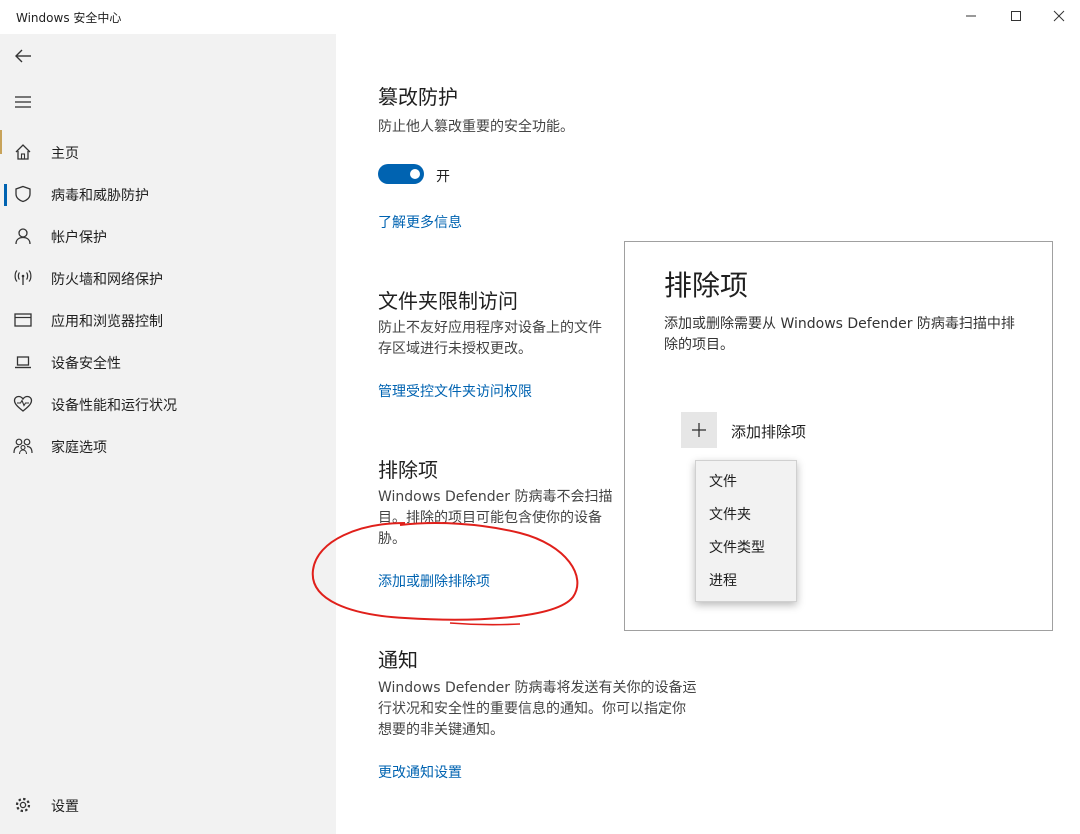 This screenshot has height=834, width=1080. What do you see at coordinates (476, 127) in the screenshot?
I see `tamper-protection-description: 防止他人篡改重要的安全功能。` at bounding box center [476, 127].